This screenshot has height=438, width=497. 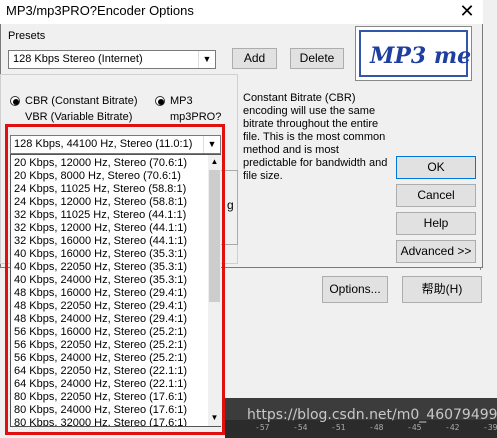 I want to click on background-text: g, so click(x=230, y=205).